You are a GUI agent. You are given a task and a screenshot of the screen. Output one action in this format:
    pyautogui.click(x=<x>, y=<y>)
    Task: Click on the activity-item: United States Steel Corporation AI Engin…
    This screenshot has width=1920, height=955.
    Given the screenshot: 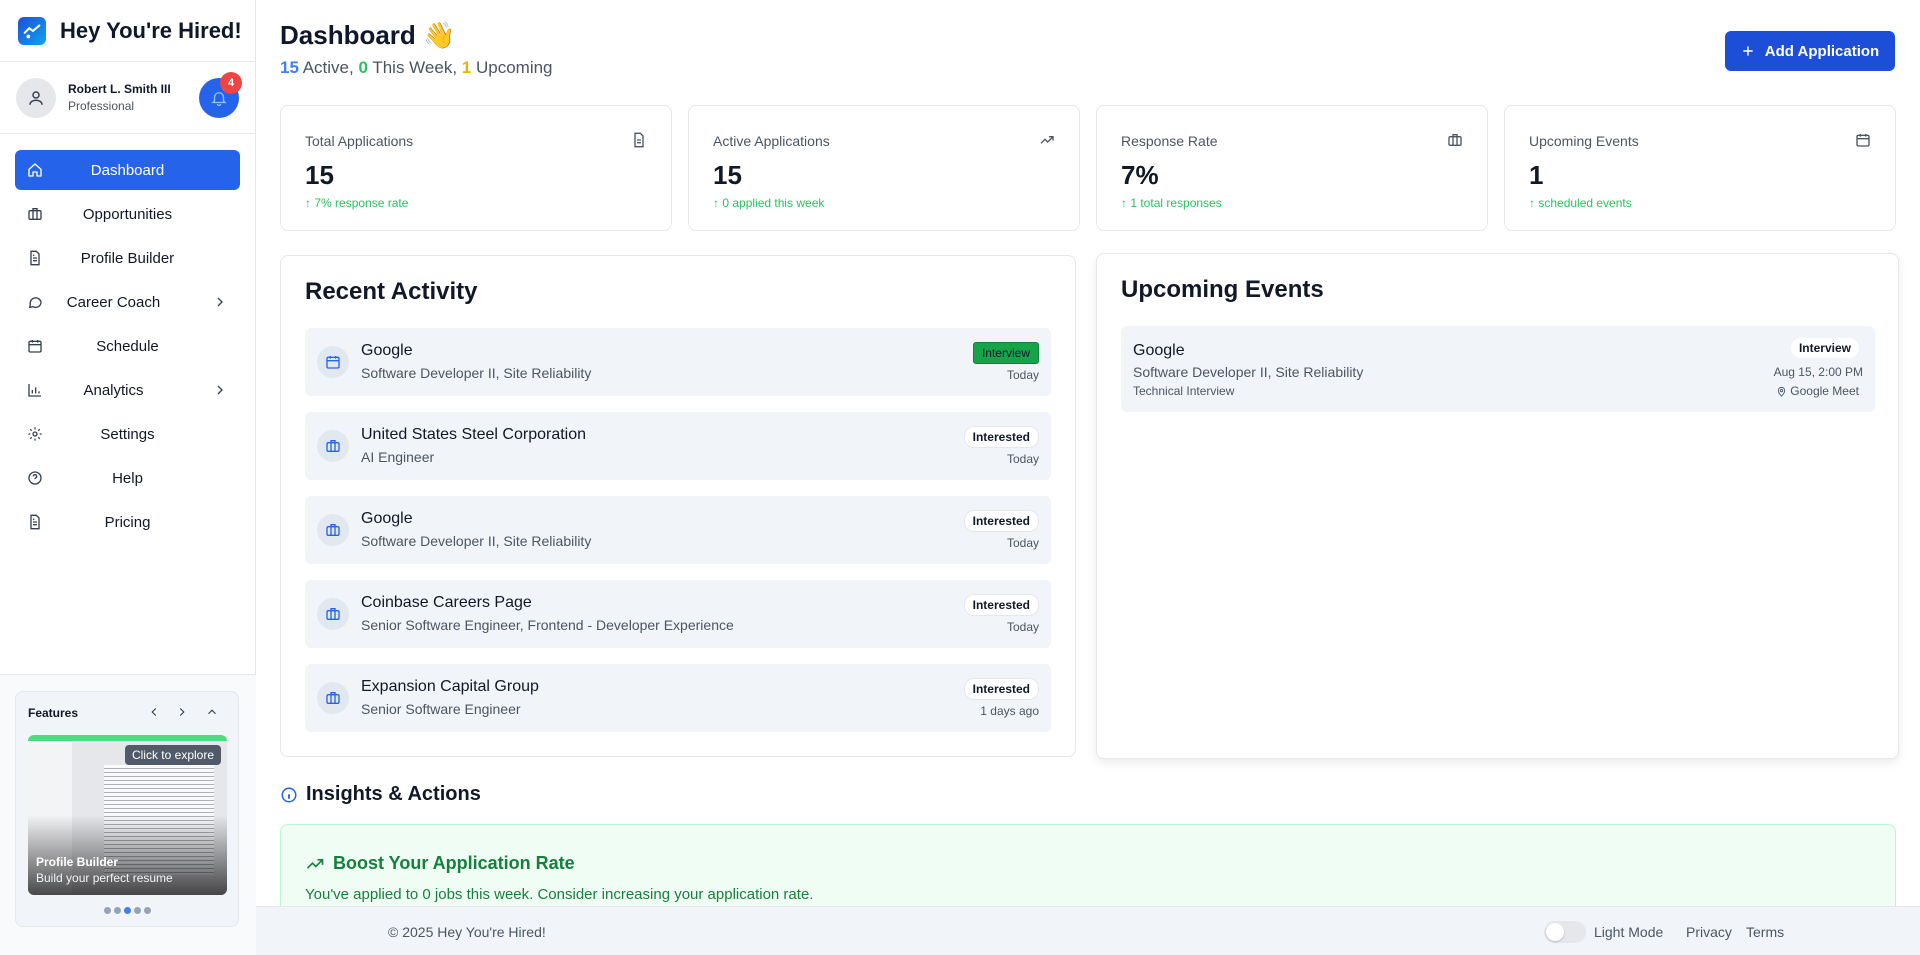 What is the action you would take?
    pyautogui.click(x=678, y=446)
    